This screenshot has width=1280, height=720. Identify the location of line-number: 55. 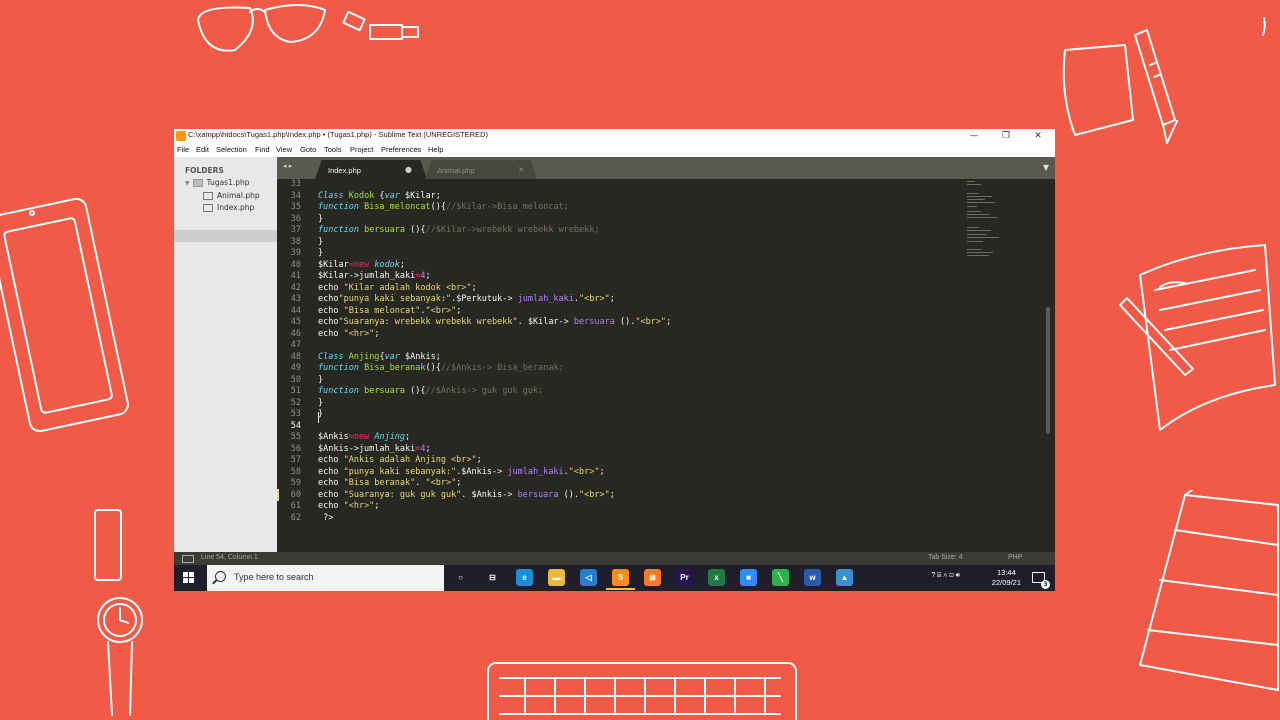
(295, 437).